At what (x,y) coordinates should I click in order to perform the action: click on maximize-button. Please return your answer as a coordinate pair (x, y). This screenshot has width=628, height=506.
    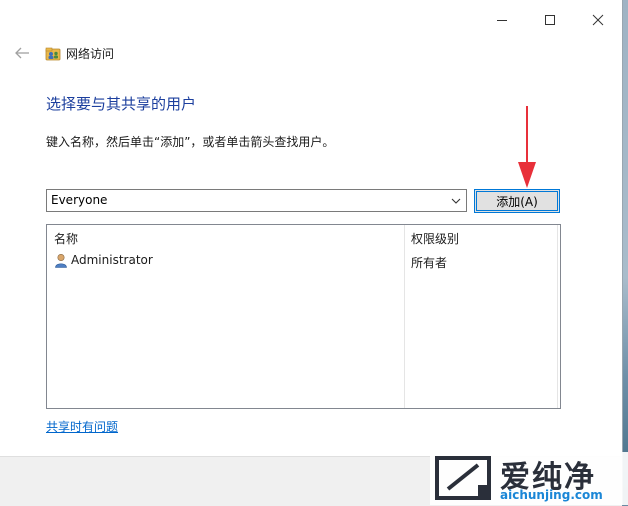
    Looking at the image, I should click on (550, 20).